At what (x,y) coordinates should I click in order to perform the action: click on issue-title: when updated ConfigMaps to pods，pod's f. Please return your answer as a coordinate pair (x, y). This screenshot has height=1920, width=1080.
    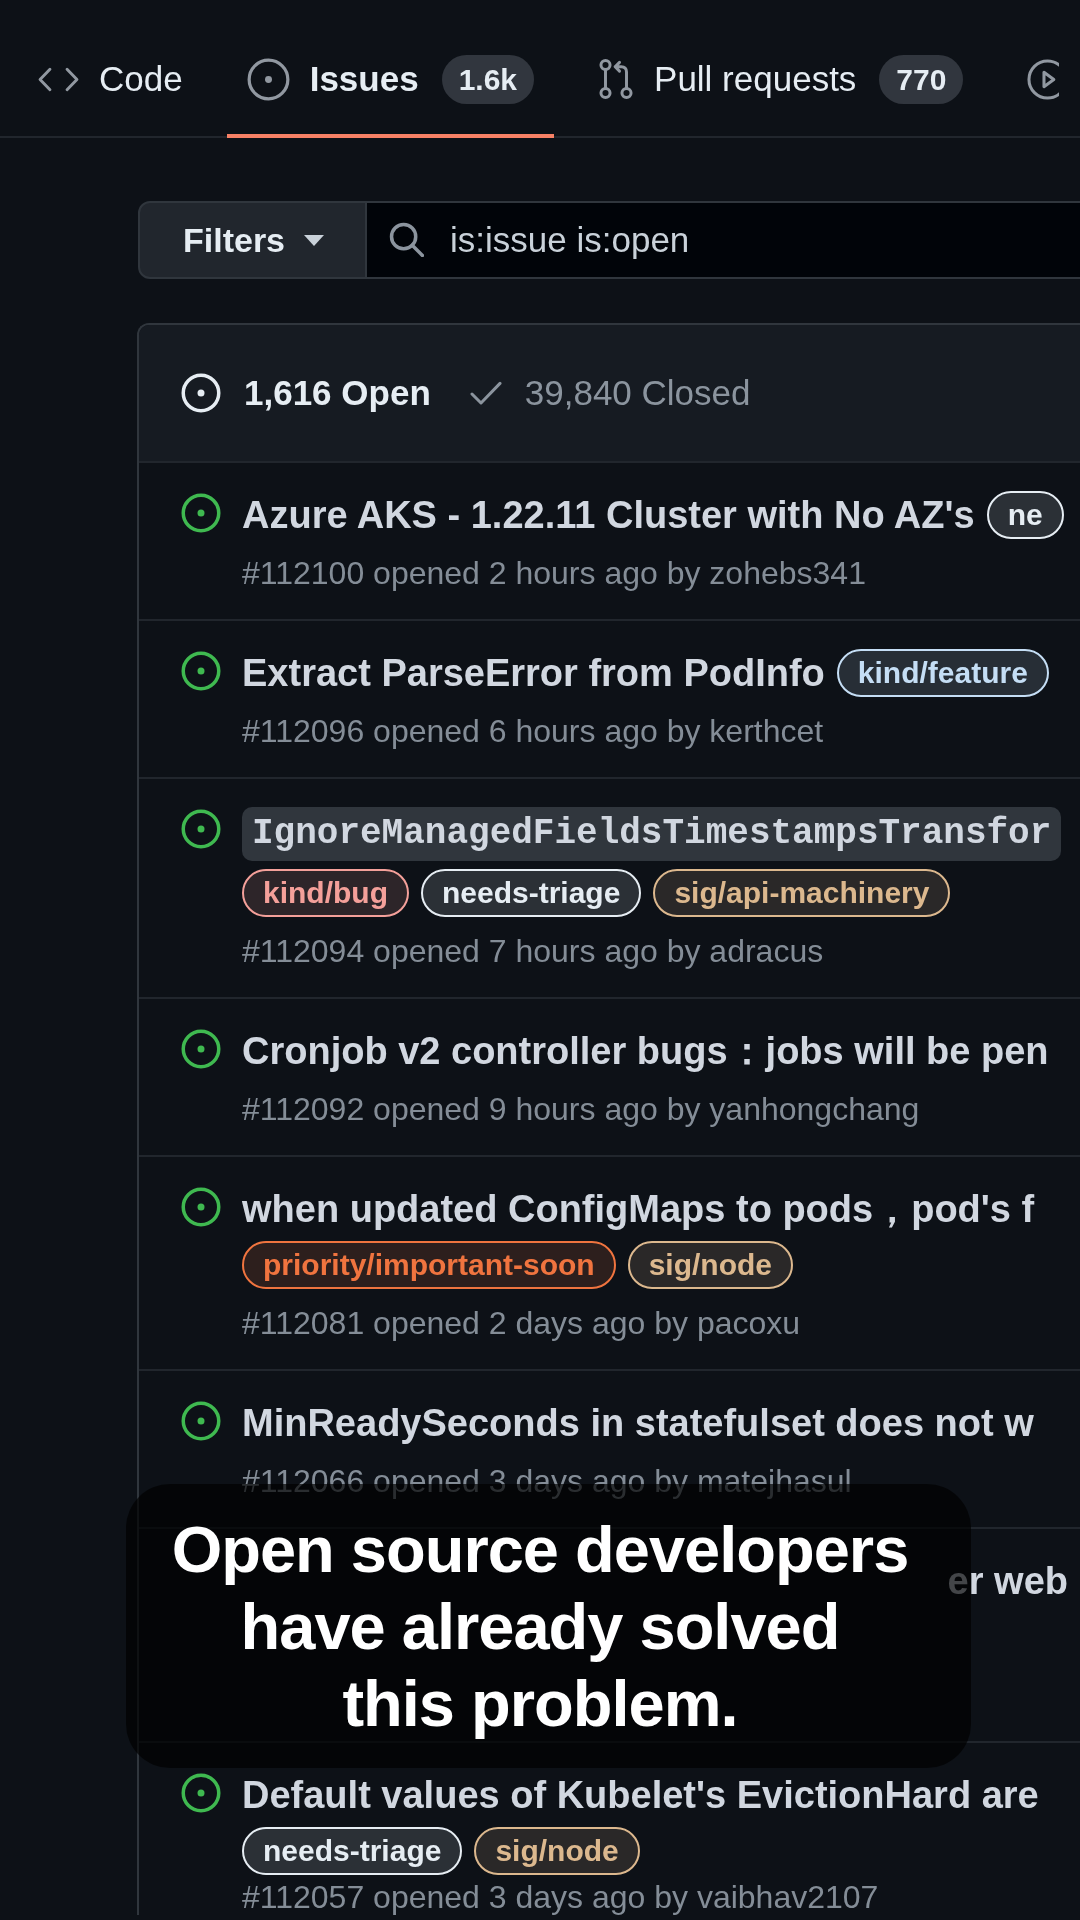
    Looking at the image, I should click on (638, 1209).